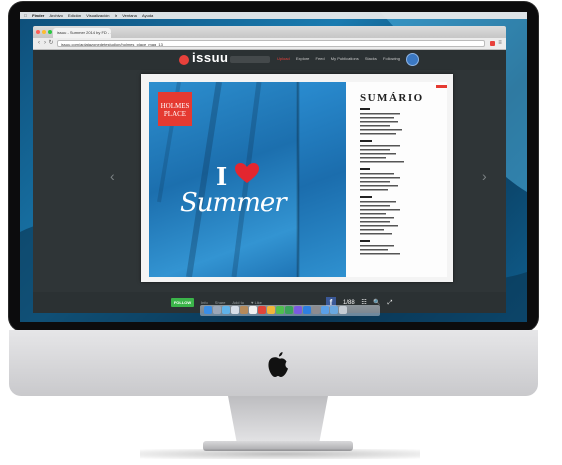 This screenshot has width=562, height=465. I want to click on dock-safari-icon, so click(226, 310).